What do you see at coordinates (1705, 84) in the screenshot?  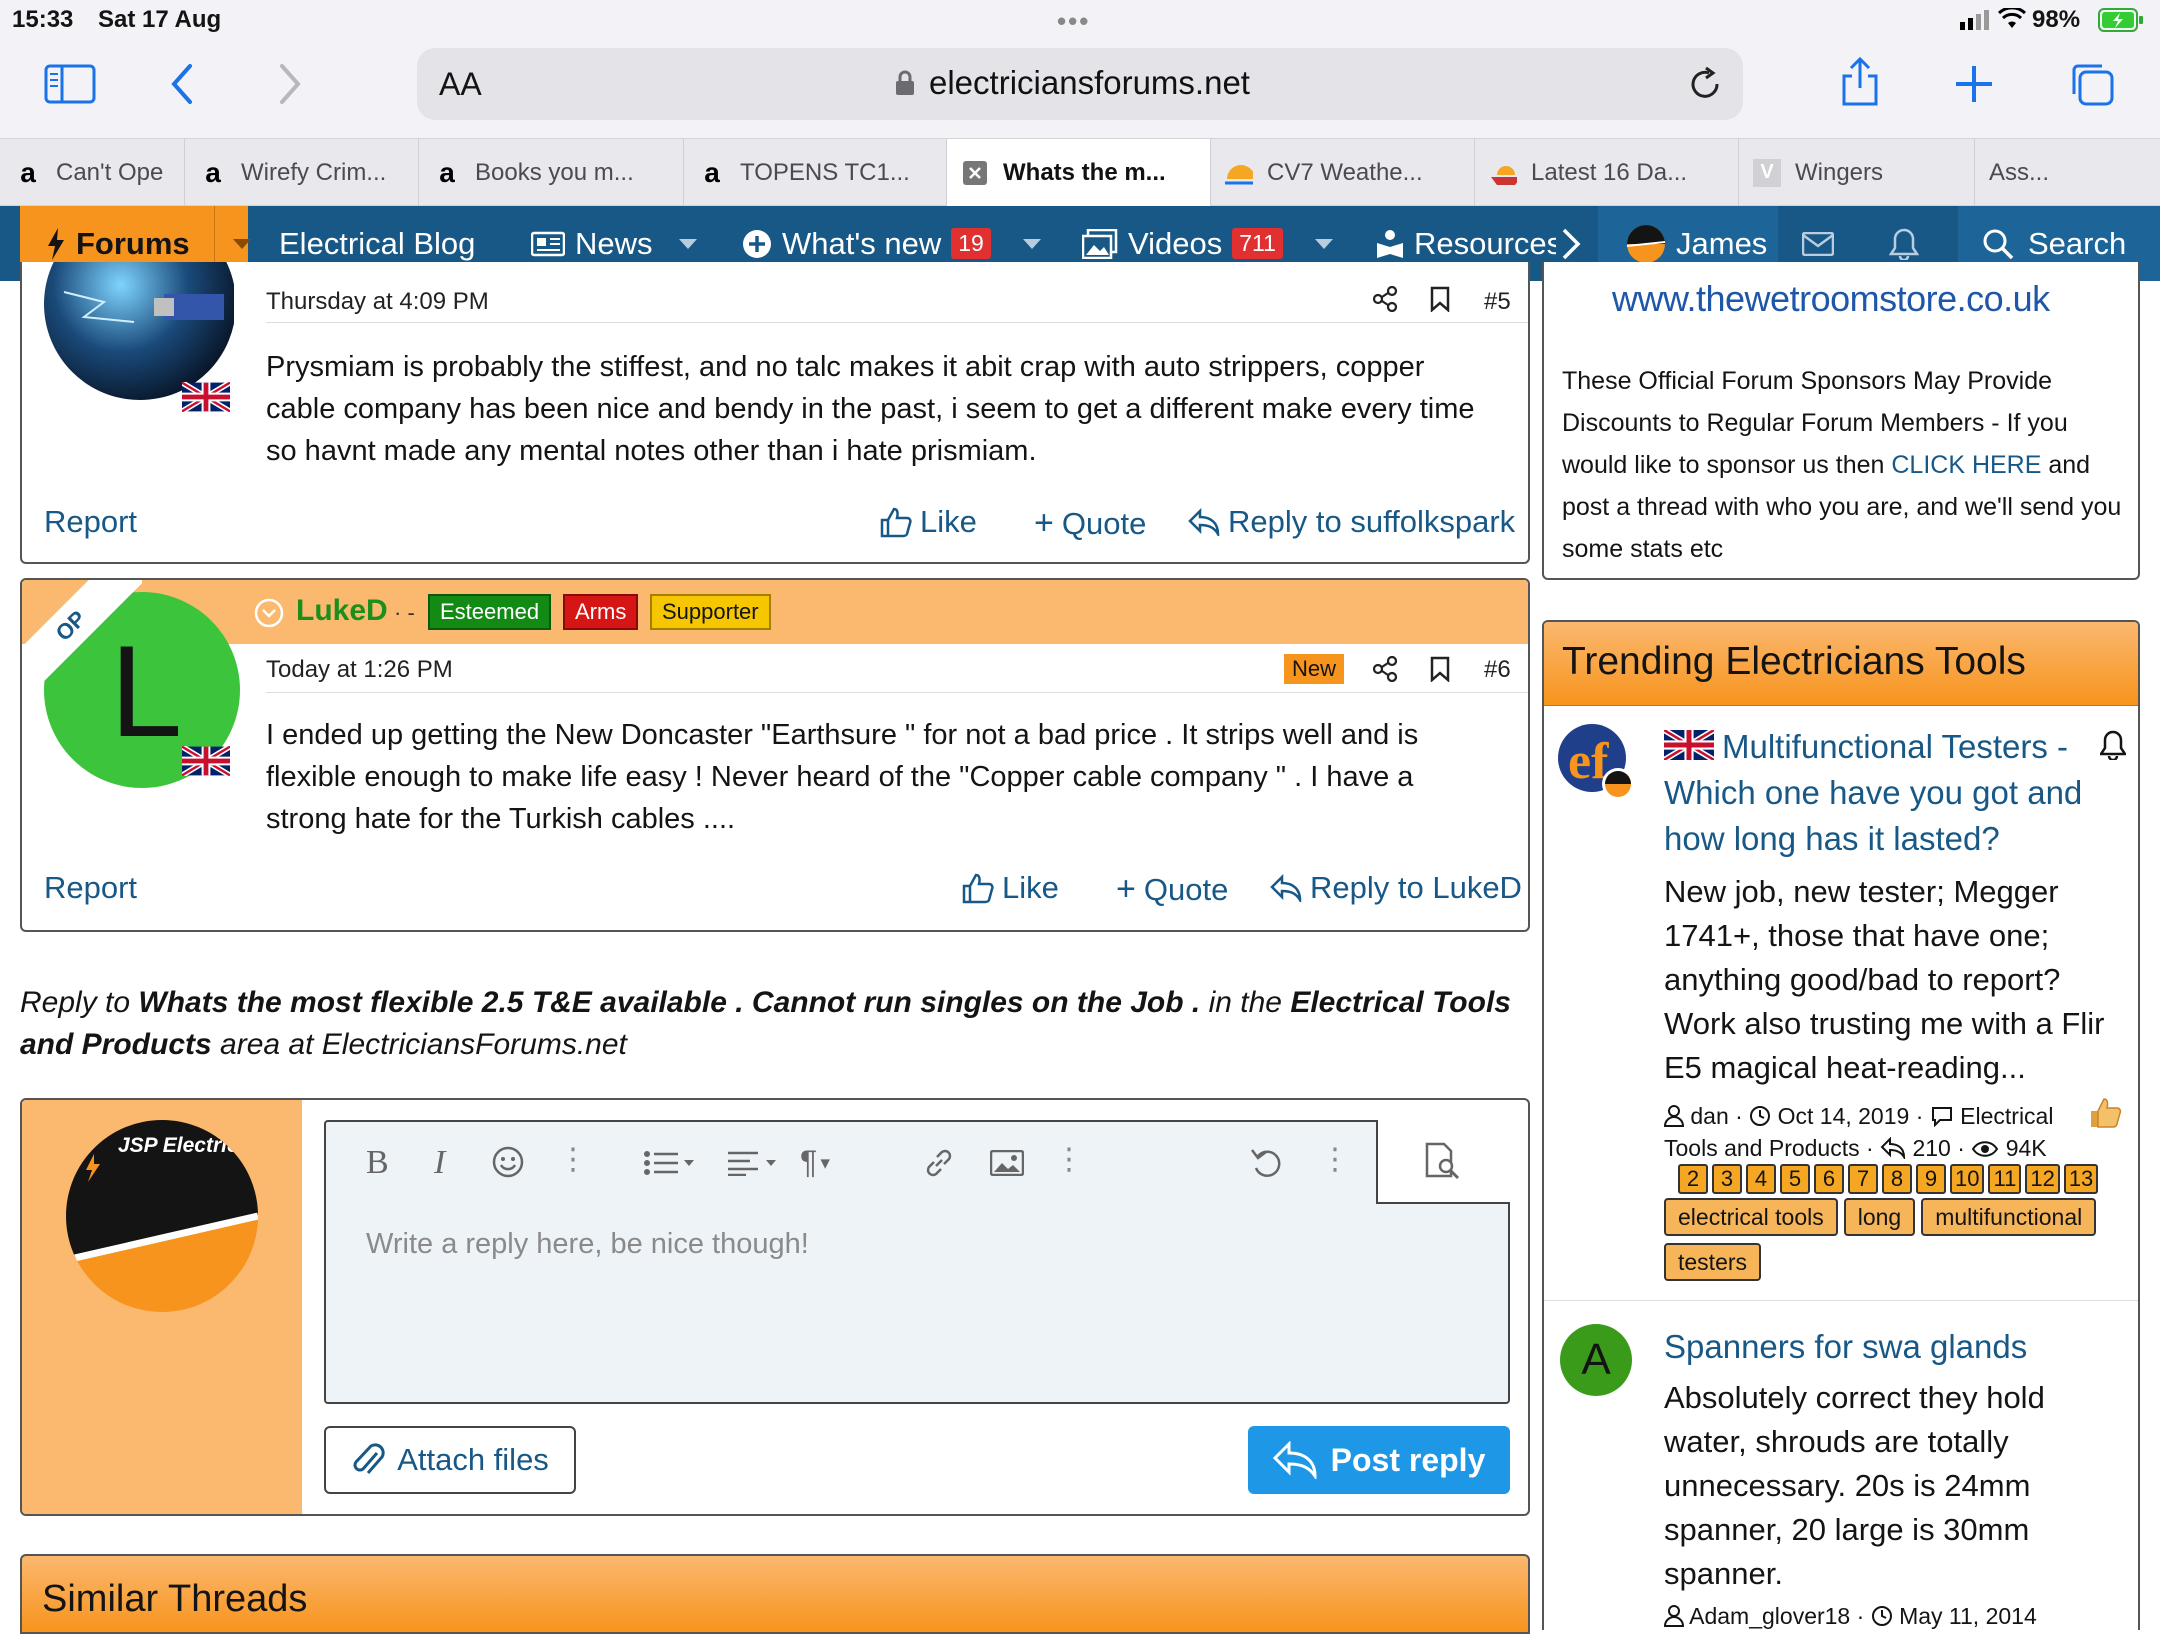 I see `reload-icon` at bounding box center [1705, 84].